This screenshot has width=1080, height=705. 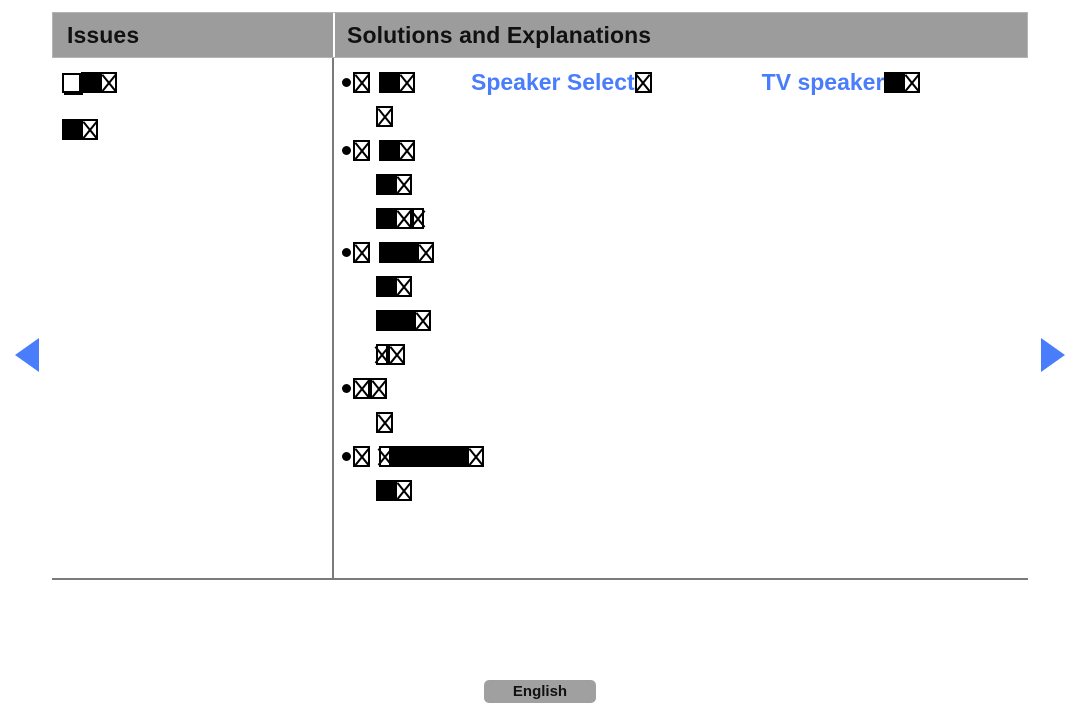 What do you see at coordinates (553, 82) in the screenshot?
I see `menu-path-speaker-select: Speaker Select` at bounding box center [553, 82].